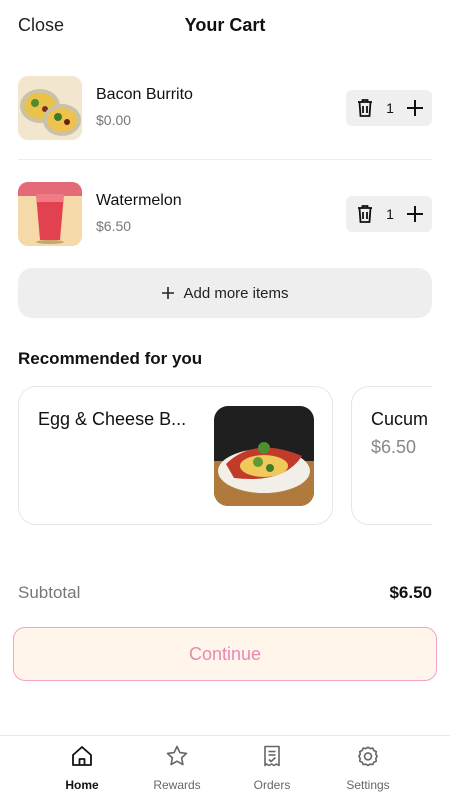 This screenshot has height=800, width=450. Describe the element at coordinates (139, 200) in the screenshot. I see `item-name: Watermelon` at that location.